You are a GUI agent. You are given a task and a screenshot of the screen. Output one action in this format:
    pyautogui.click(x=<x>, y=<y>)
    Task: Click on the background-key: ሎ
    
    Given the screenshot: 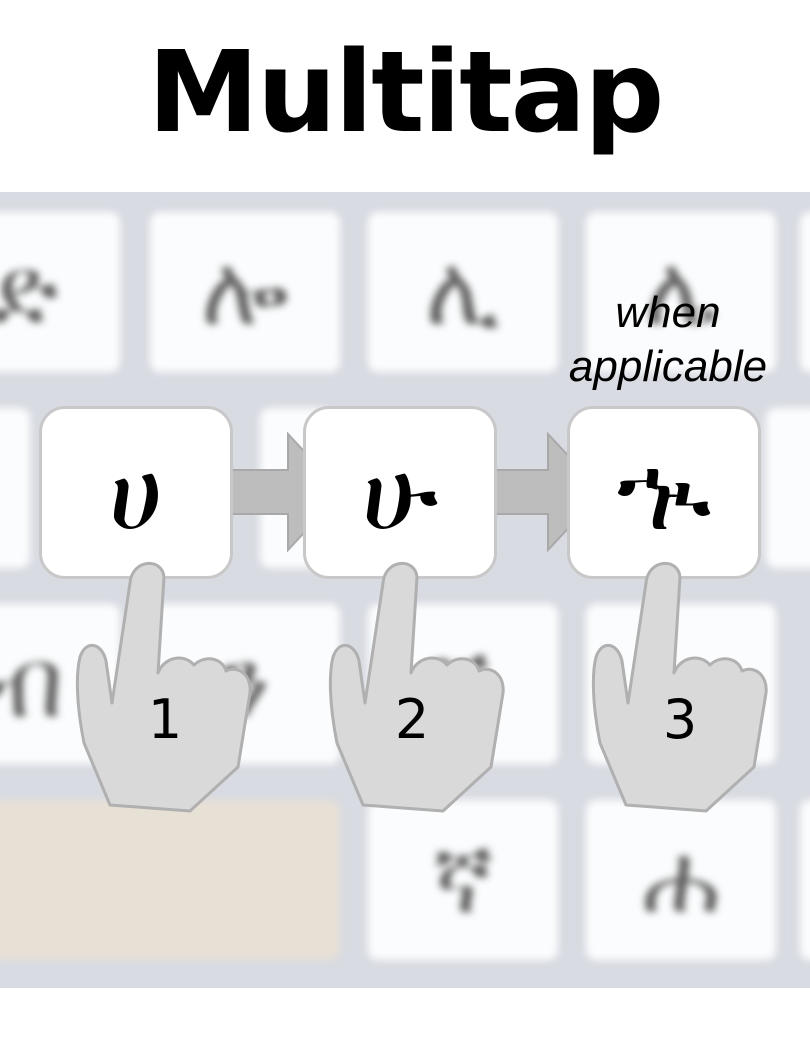 What is the action you would take?
    pyautogui.click(x=245, y=292)
    